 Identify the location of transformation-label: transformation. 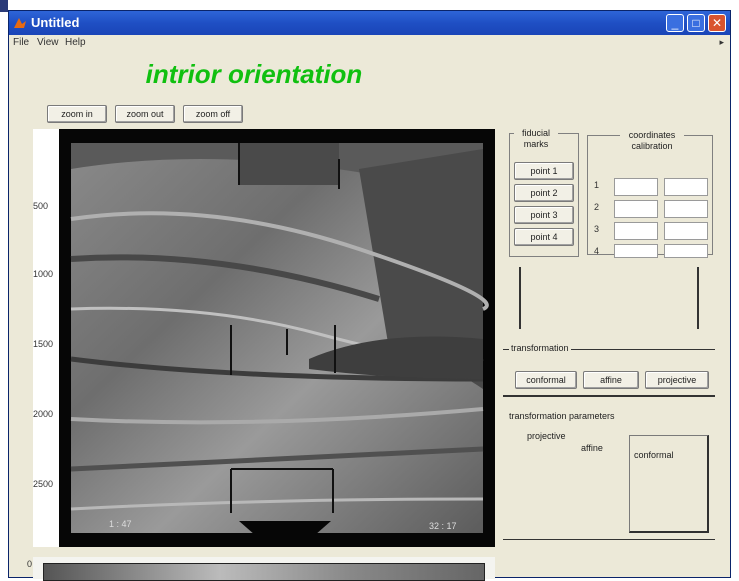
(540, 348).